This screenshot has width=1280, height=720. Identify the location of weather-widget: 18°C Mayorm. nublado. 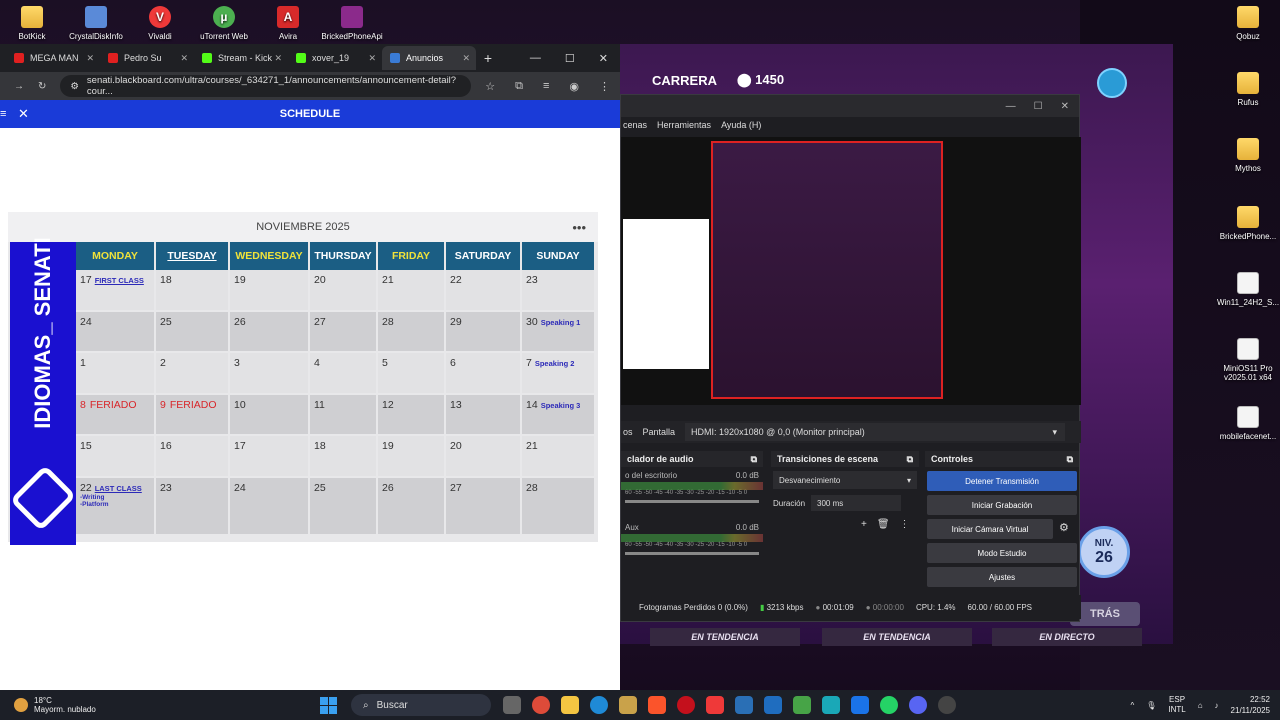
(100, 705).